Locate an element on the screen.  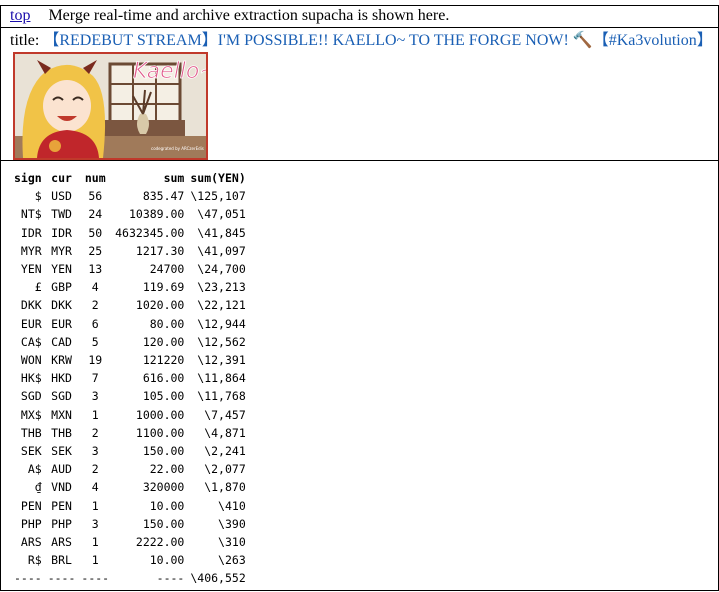
cell-num: ---- is located at coordinates (95, 578).